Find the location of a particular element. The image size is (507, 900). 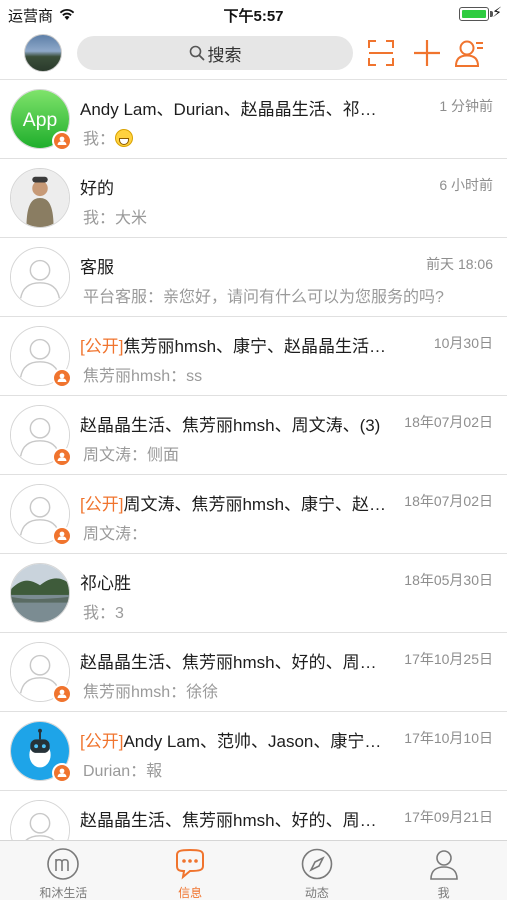

top-nav-bar: 搜索 is located at coordinates (253, 54).